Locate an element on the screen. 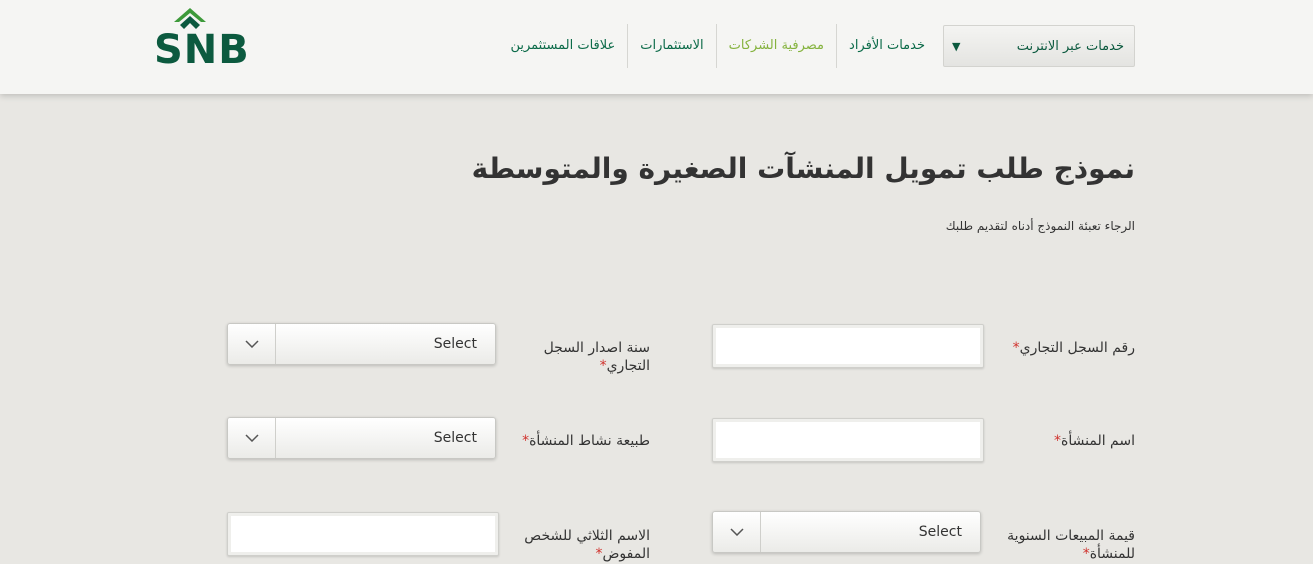 The height and width of the screenshot is (564, 1313). annual-sales-label: قيمة المبيعات السنوية للمنشأة* is located at coordinates (1060, 545).